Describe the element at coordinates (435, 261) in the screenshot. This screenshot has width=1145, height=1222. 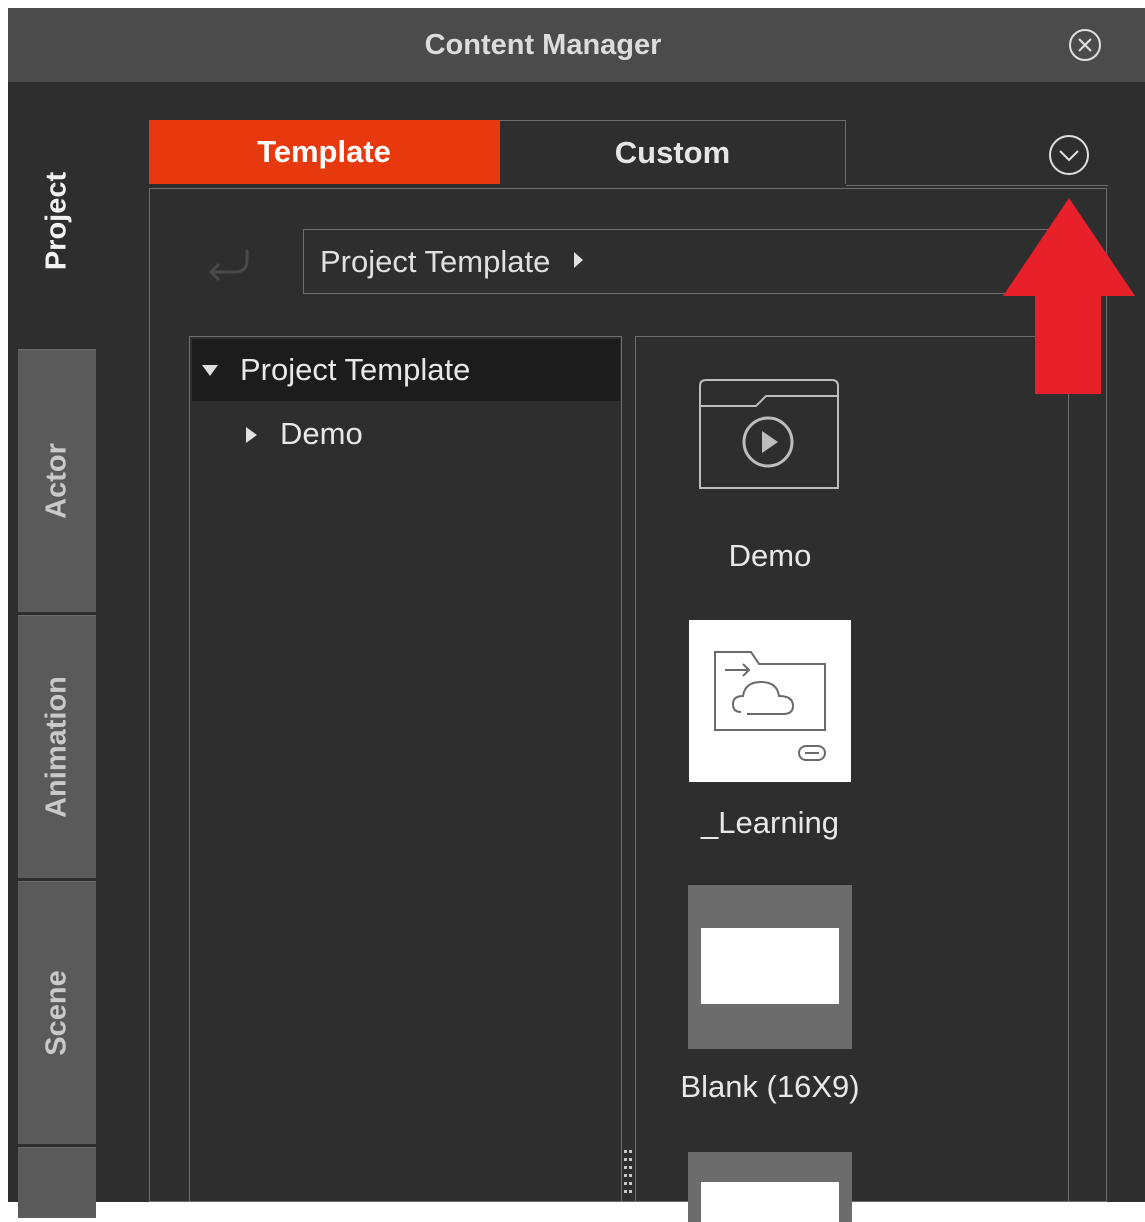
I see `breadcrumb-label: Project Template` at that location.